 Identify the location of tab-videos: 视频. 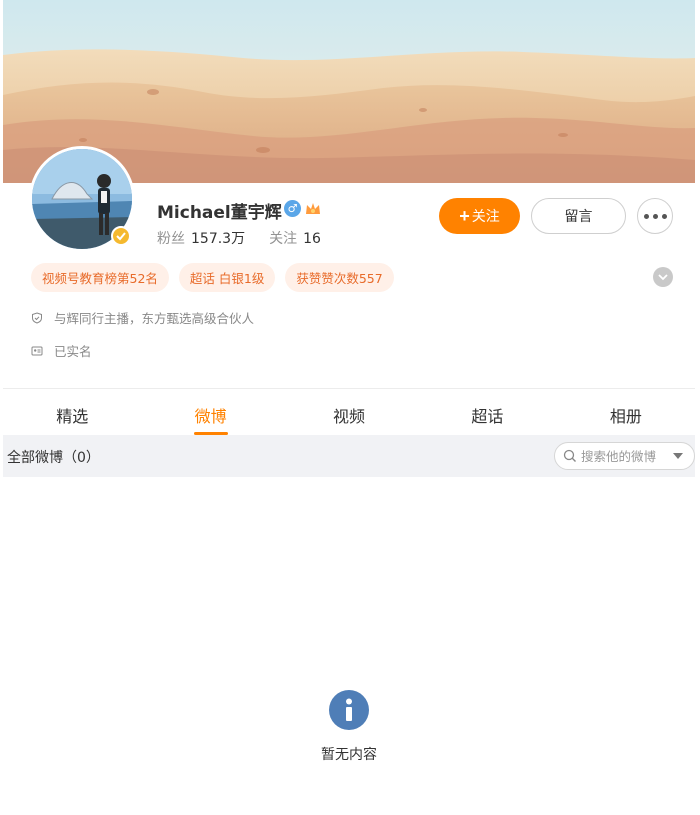
(349, 412).